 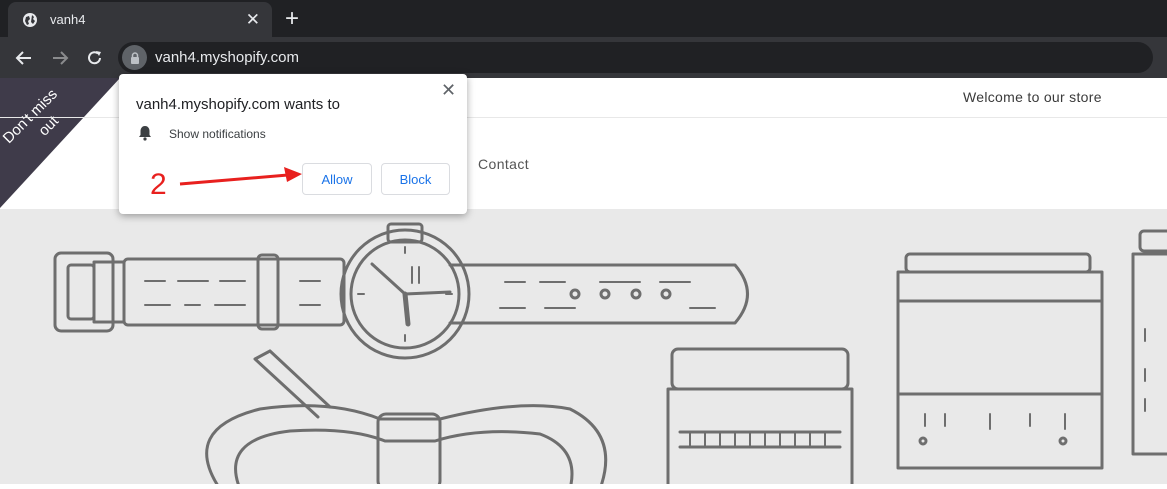 I want to click on allow-button: Allow, so click(x=337, y=179).